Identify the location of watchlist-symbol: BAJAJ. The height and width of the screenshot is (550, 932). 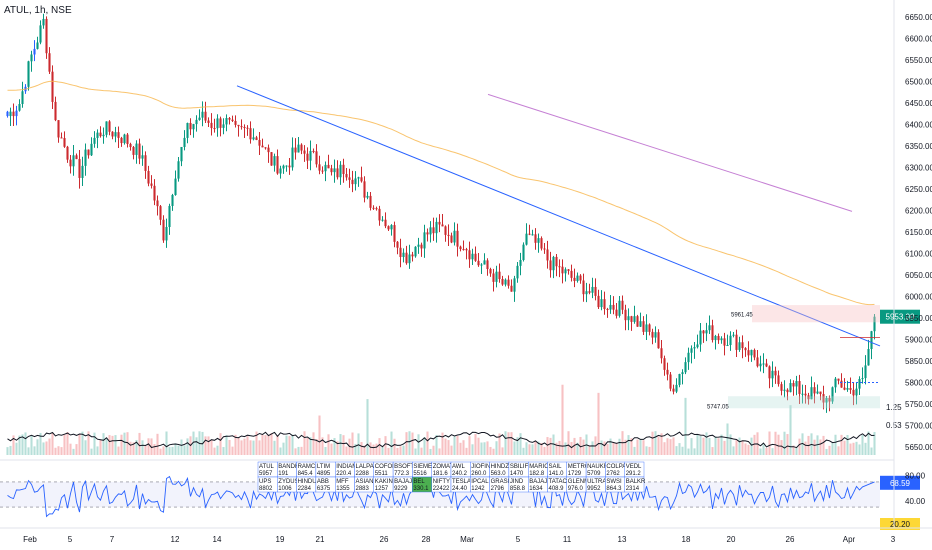
(403, 482).